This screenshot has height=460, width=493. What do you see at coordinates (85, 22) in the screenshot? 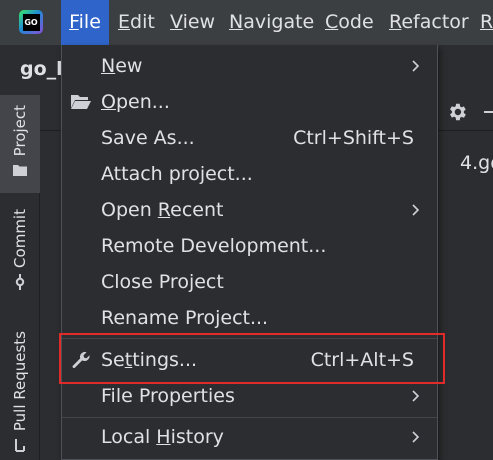
I see `menu-file: File` at bounding box center [85, 22].